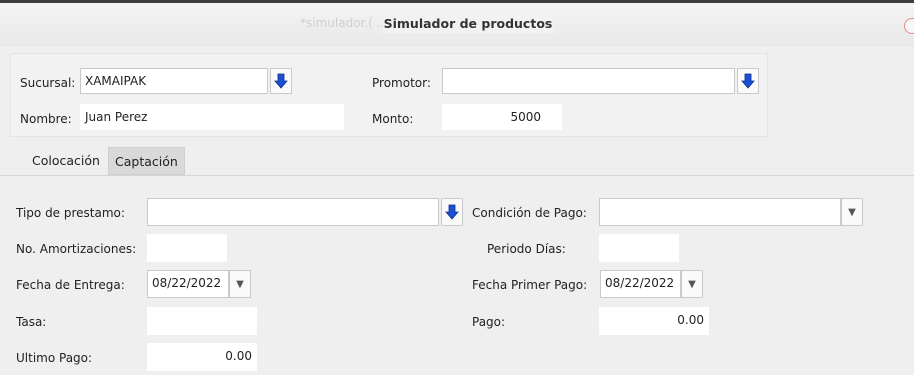  I want to click on amortizaciones-field, so click(187, 248).